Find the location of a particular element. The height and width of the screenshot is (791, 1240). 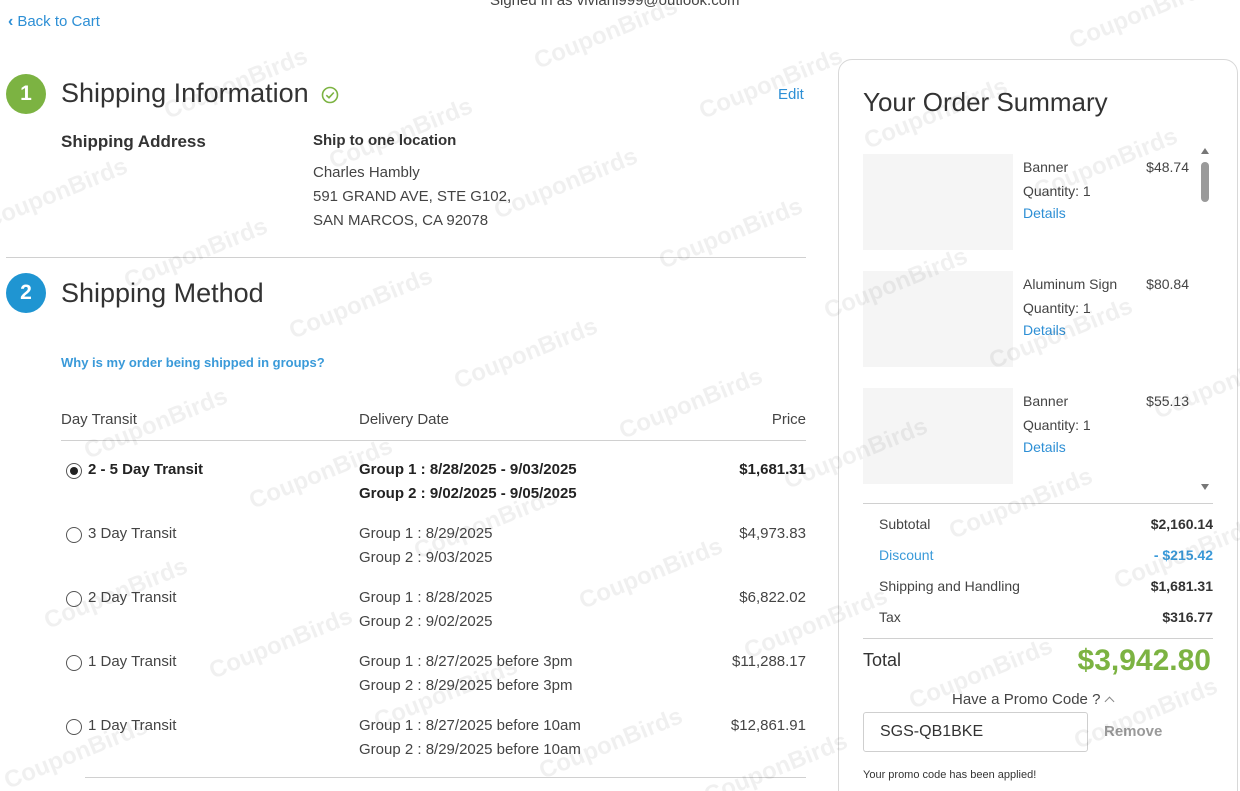

chevron-up-icon is located at coordinates (1109, 701).